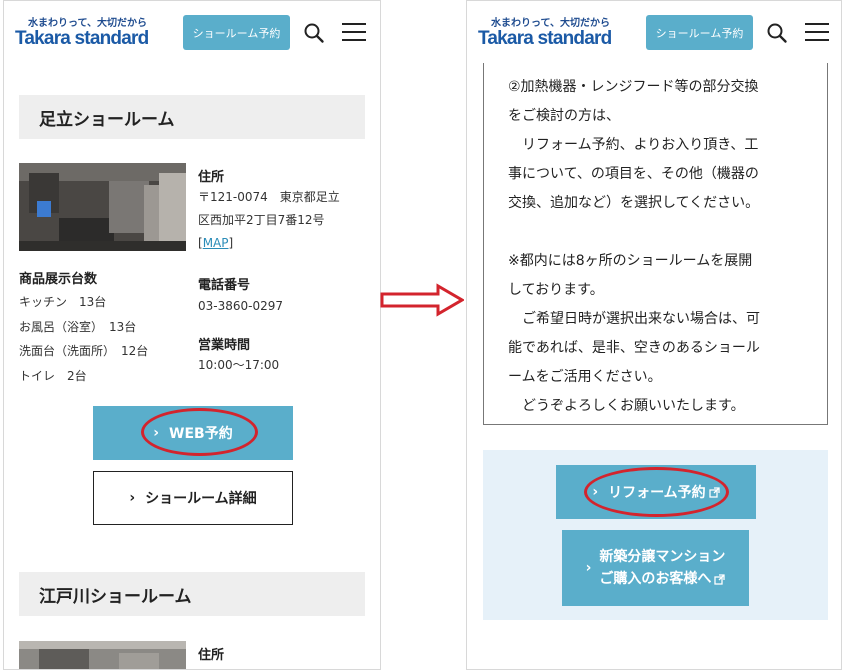 This screenshot has height=670, width=844. I want to click on web-reservation-button: › WEB予約, so click(193, 433).